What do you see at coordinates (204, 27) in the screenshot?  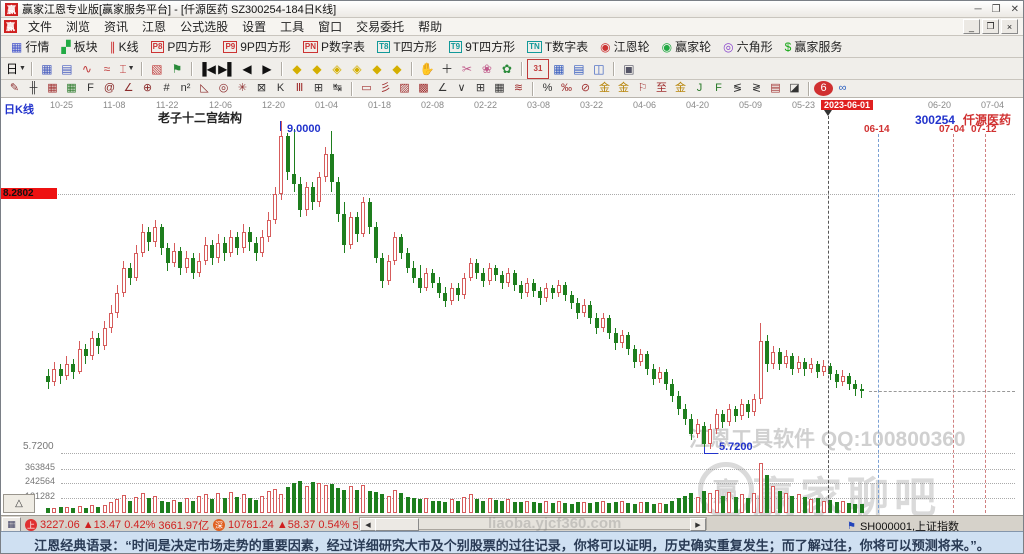 I see `menu-formula-pick: 公式选股` at bounding box center [204, 27].